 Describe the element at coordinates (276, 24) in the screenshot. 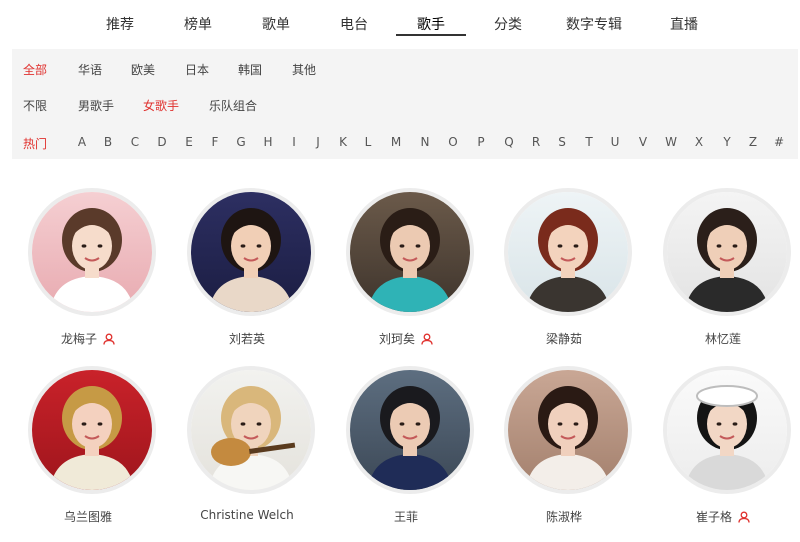

I see `tab-playlists: 歌单` at that location.